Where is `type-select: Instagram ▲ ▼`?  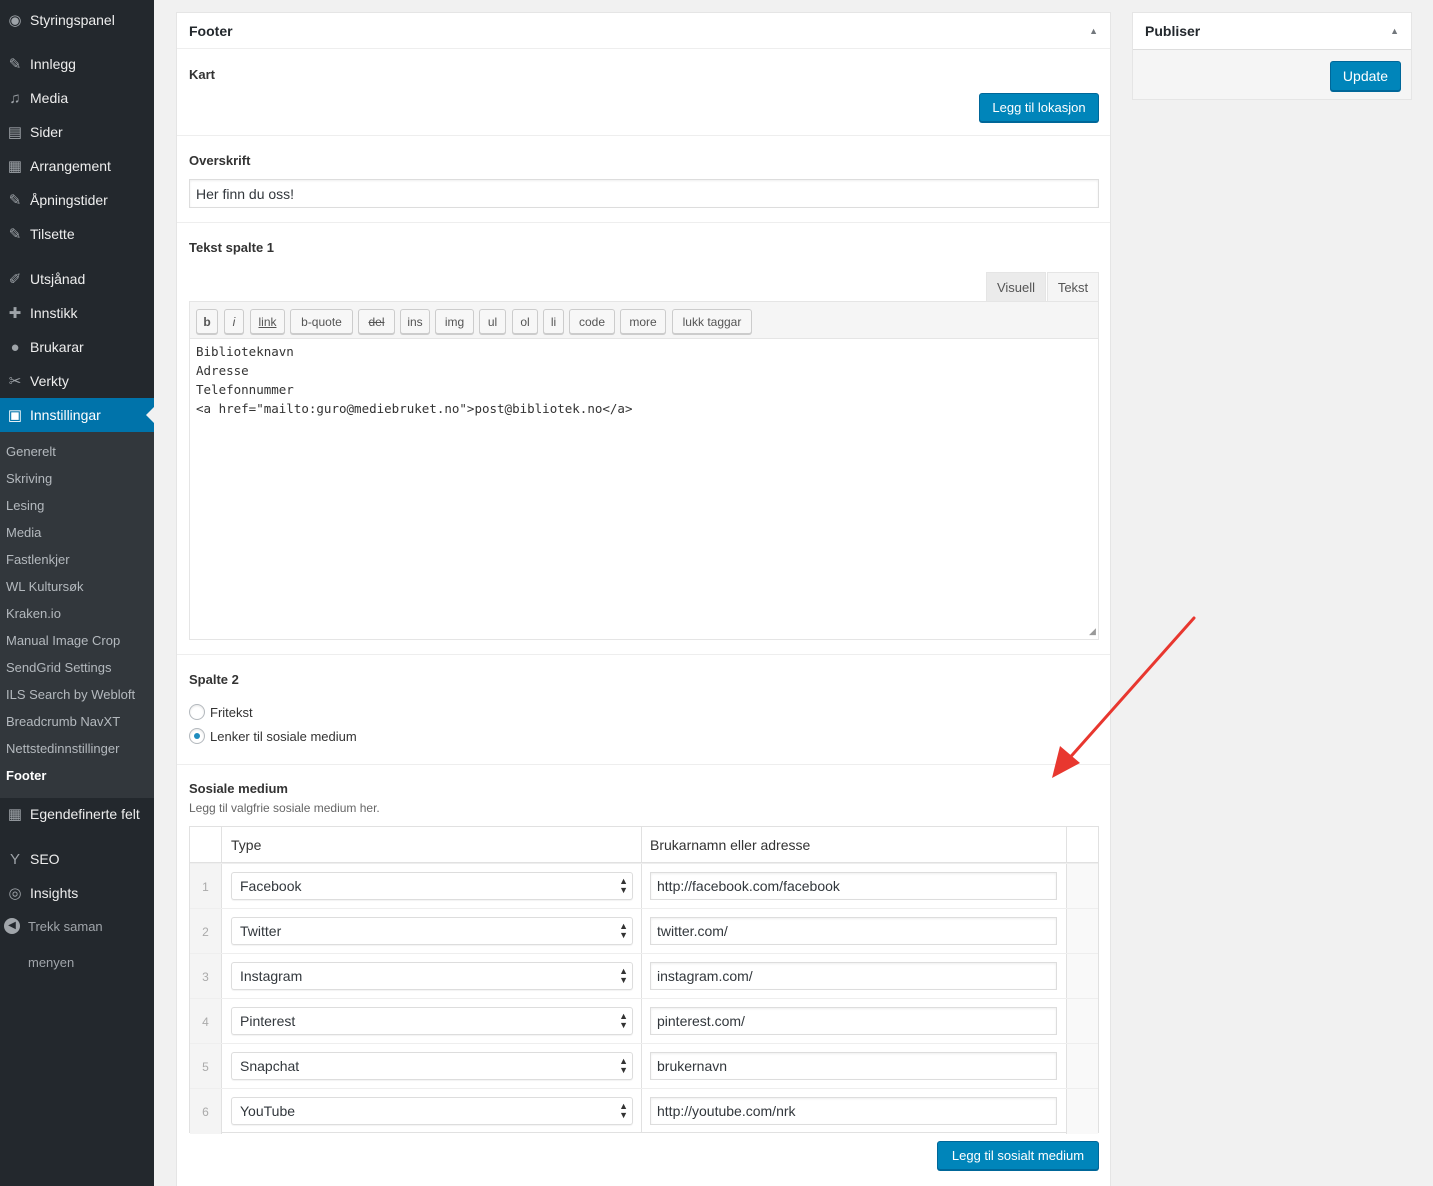 type-select: Instagram ▲ ▼ is located at coordinates (432, 976).